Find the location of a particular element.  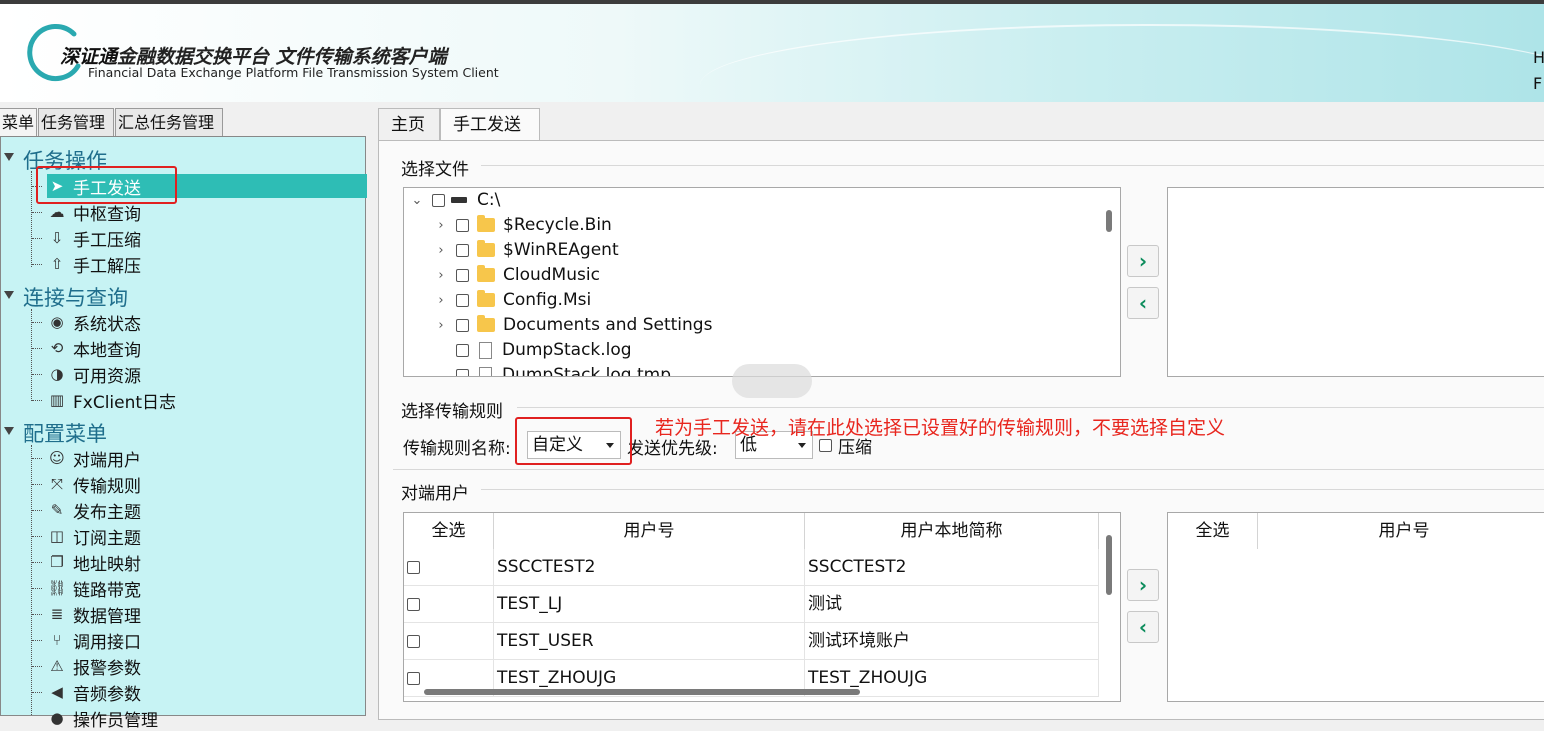

selected-files-list is located at coordinates (1355, 282).